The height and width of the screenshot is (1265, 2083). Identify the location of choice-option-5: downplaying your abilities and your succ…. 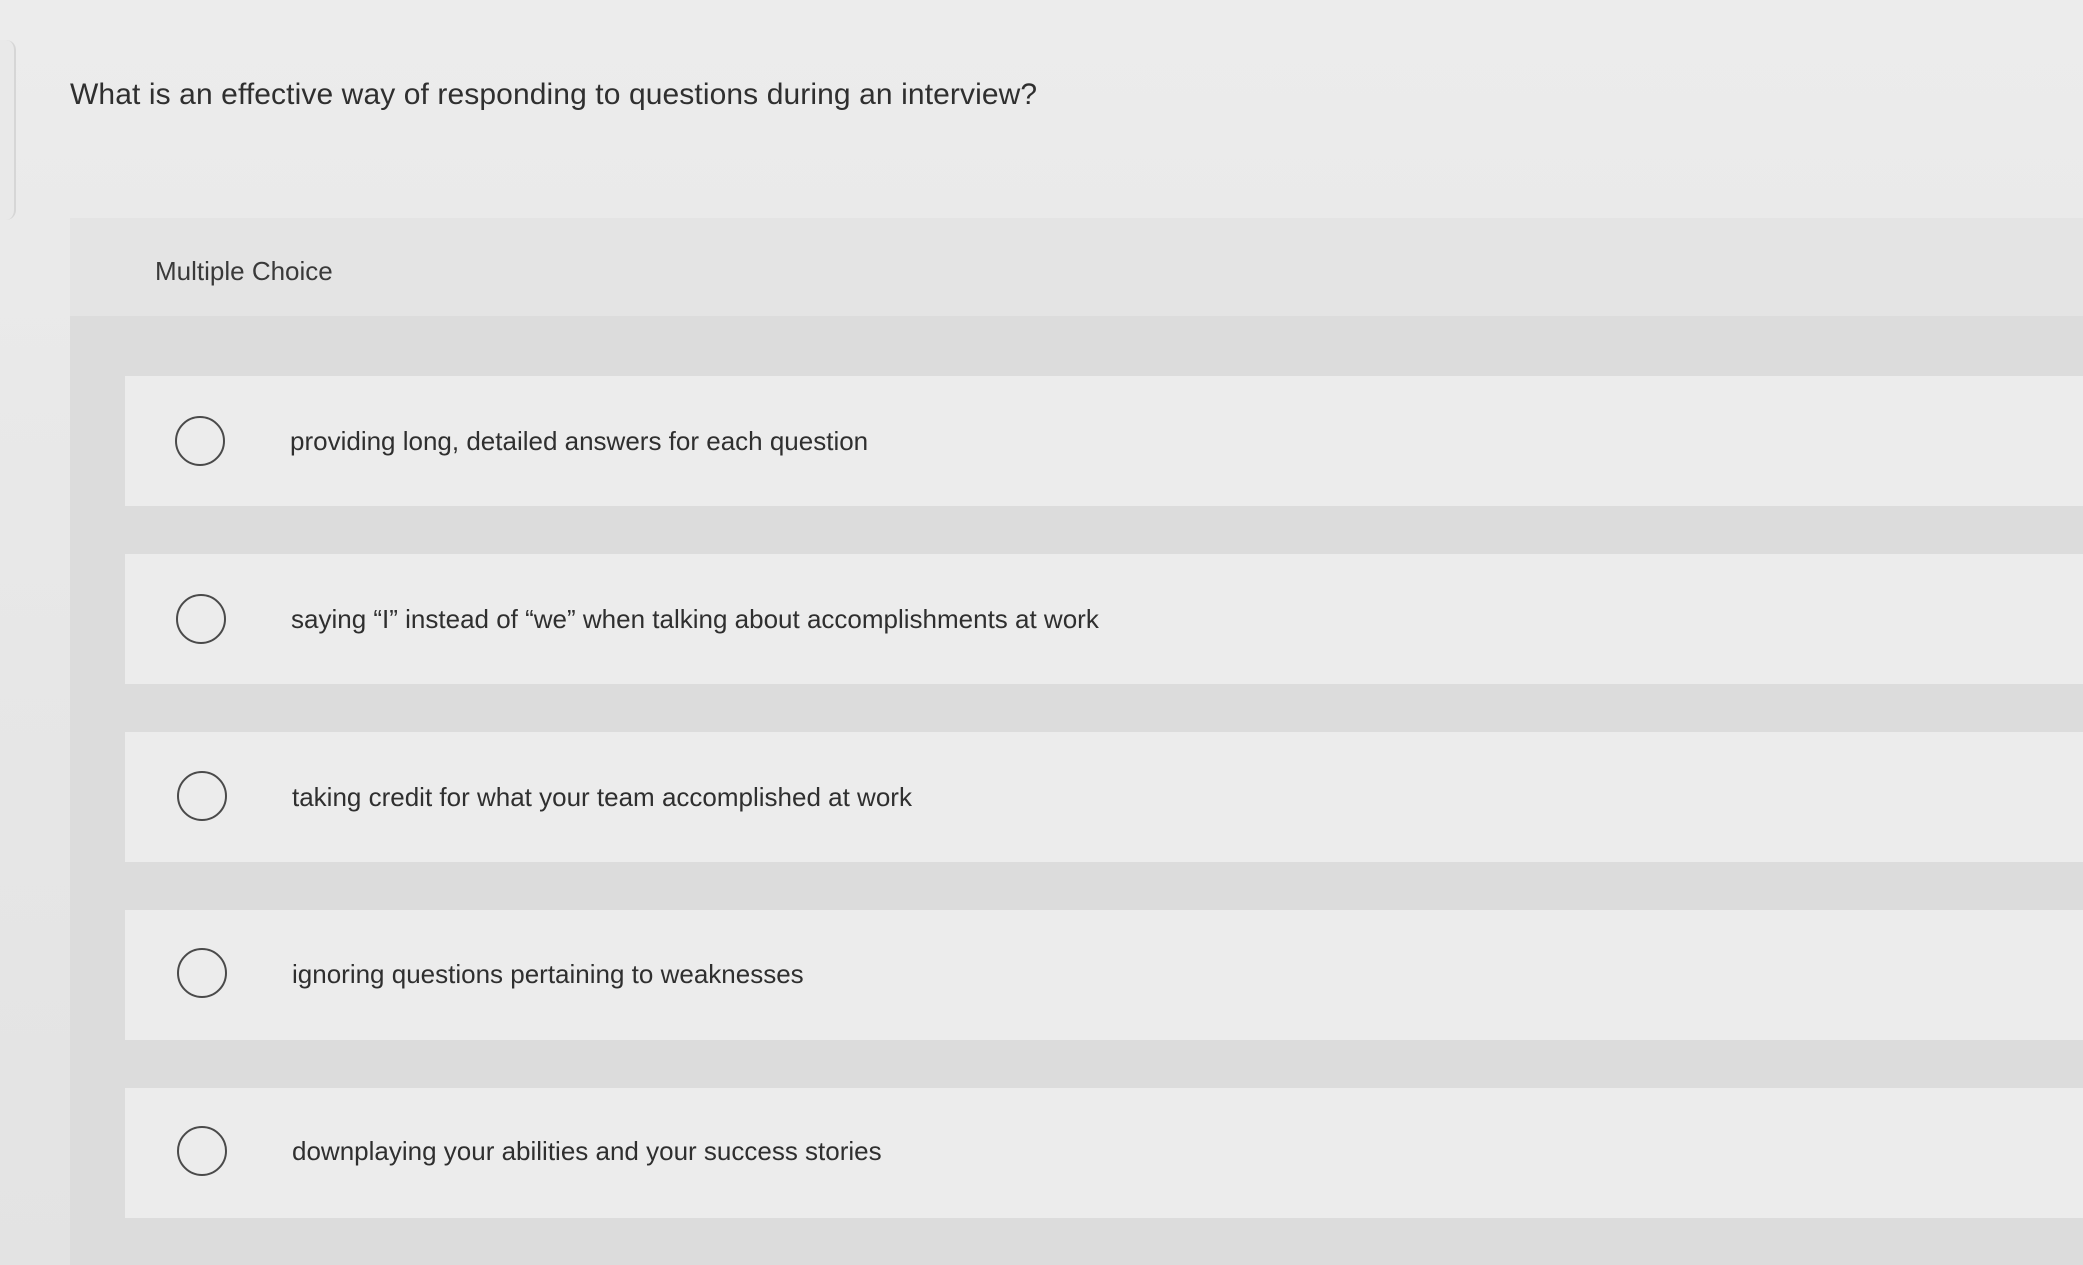
(1104, 1153).